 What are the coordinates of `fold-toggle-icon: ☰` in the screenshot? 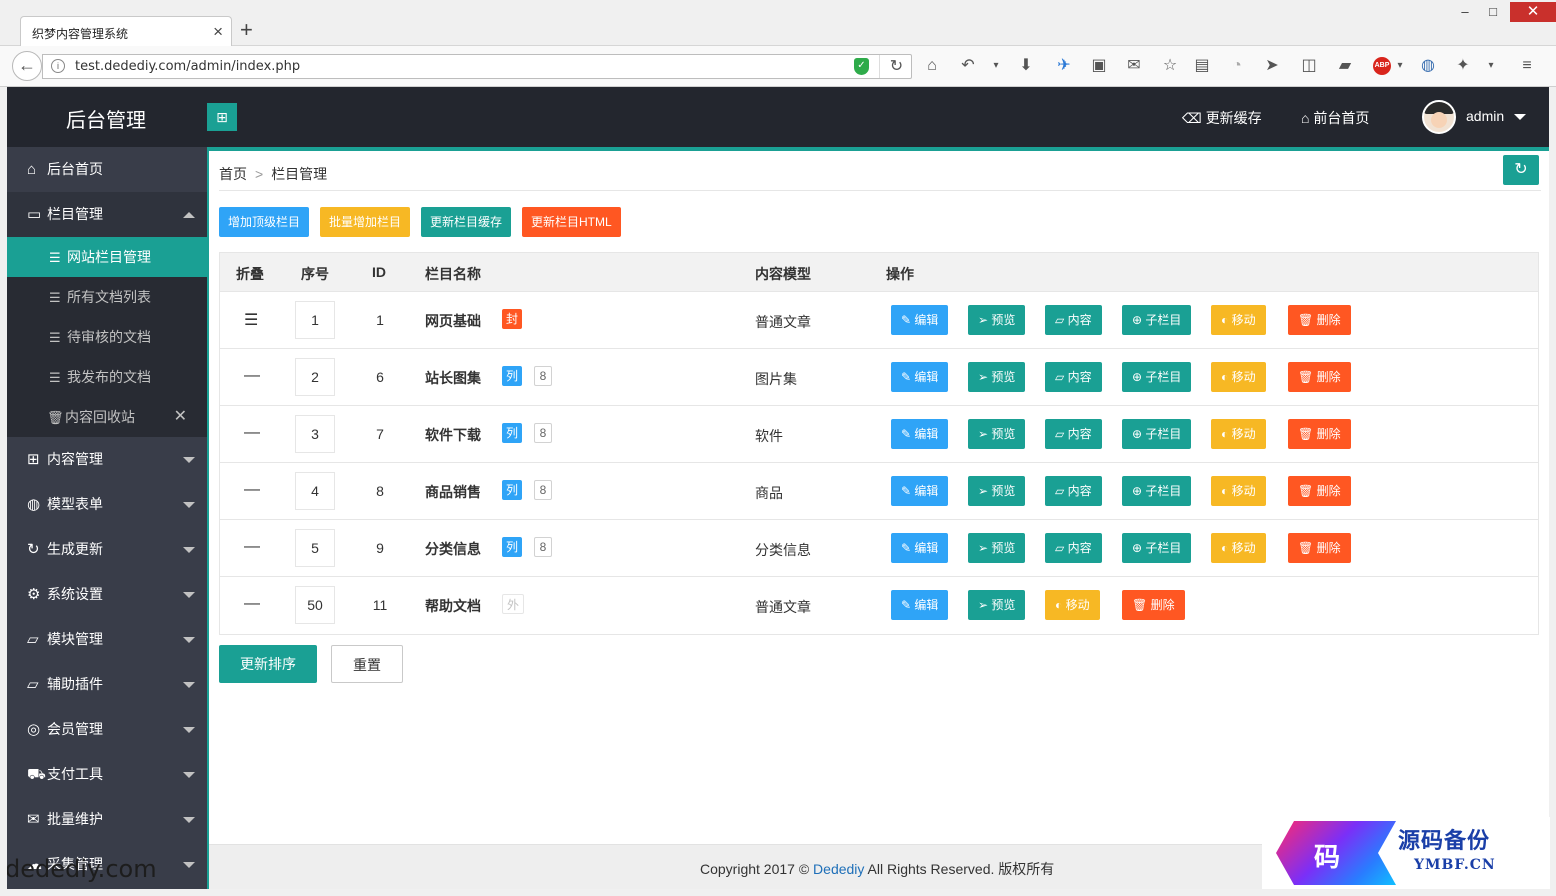 It's located at (251, 320).